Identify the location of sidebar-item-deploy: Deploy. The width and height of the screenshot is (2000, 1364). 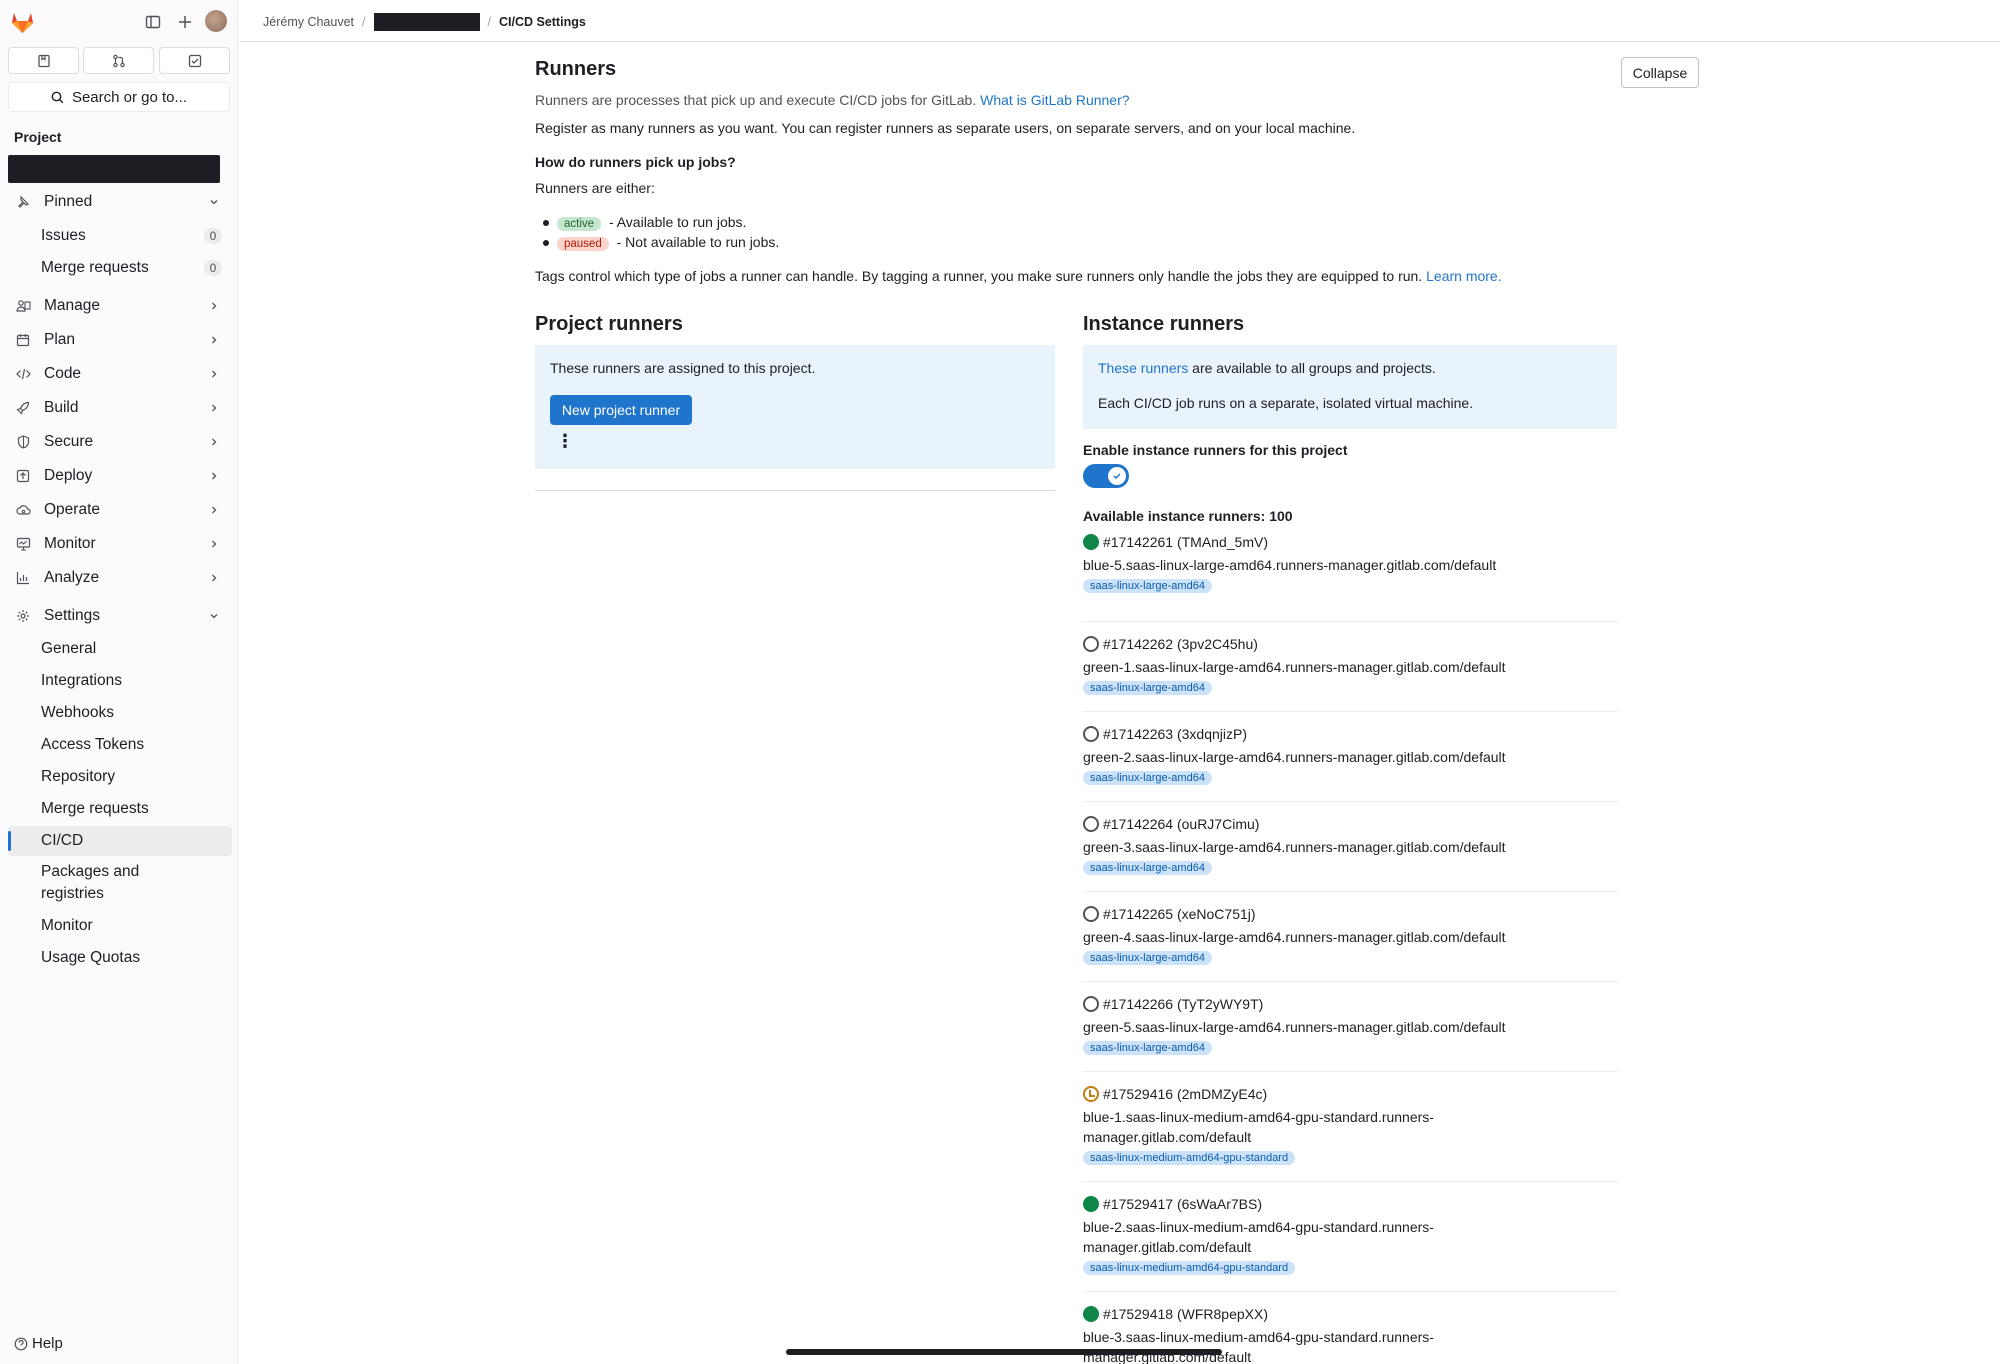
(120, 476).